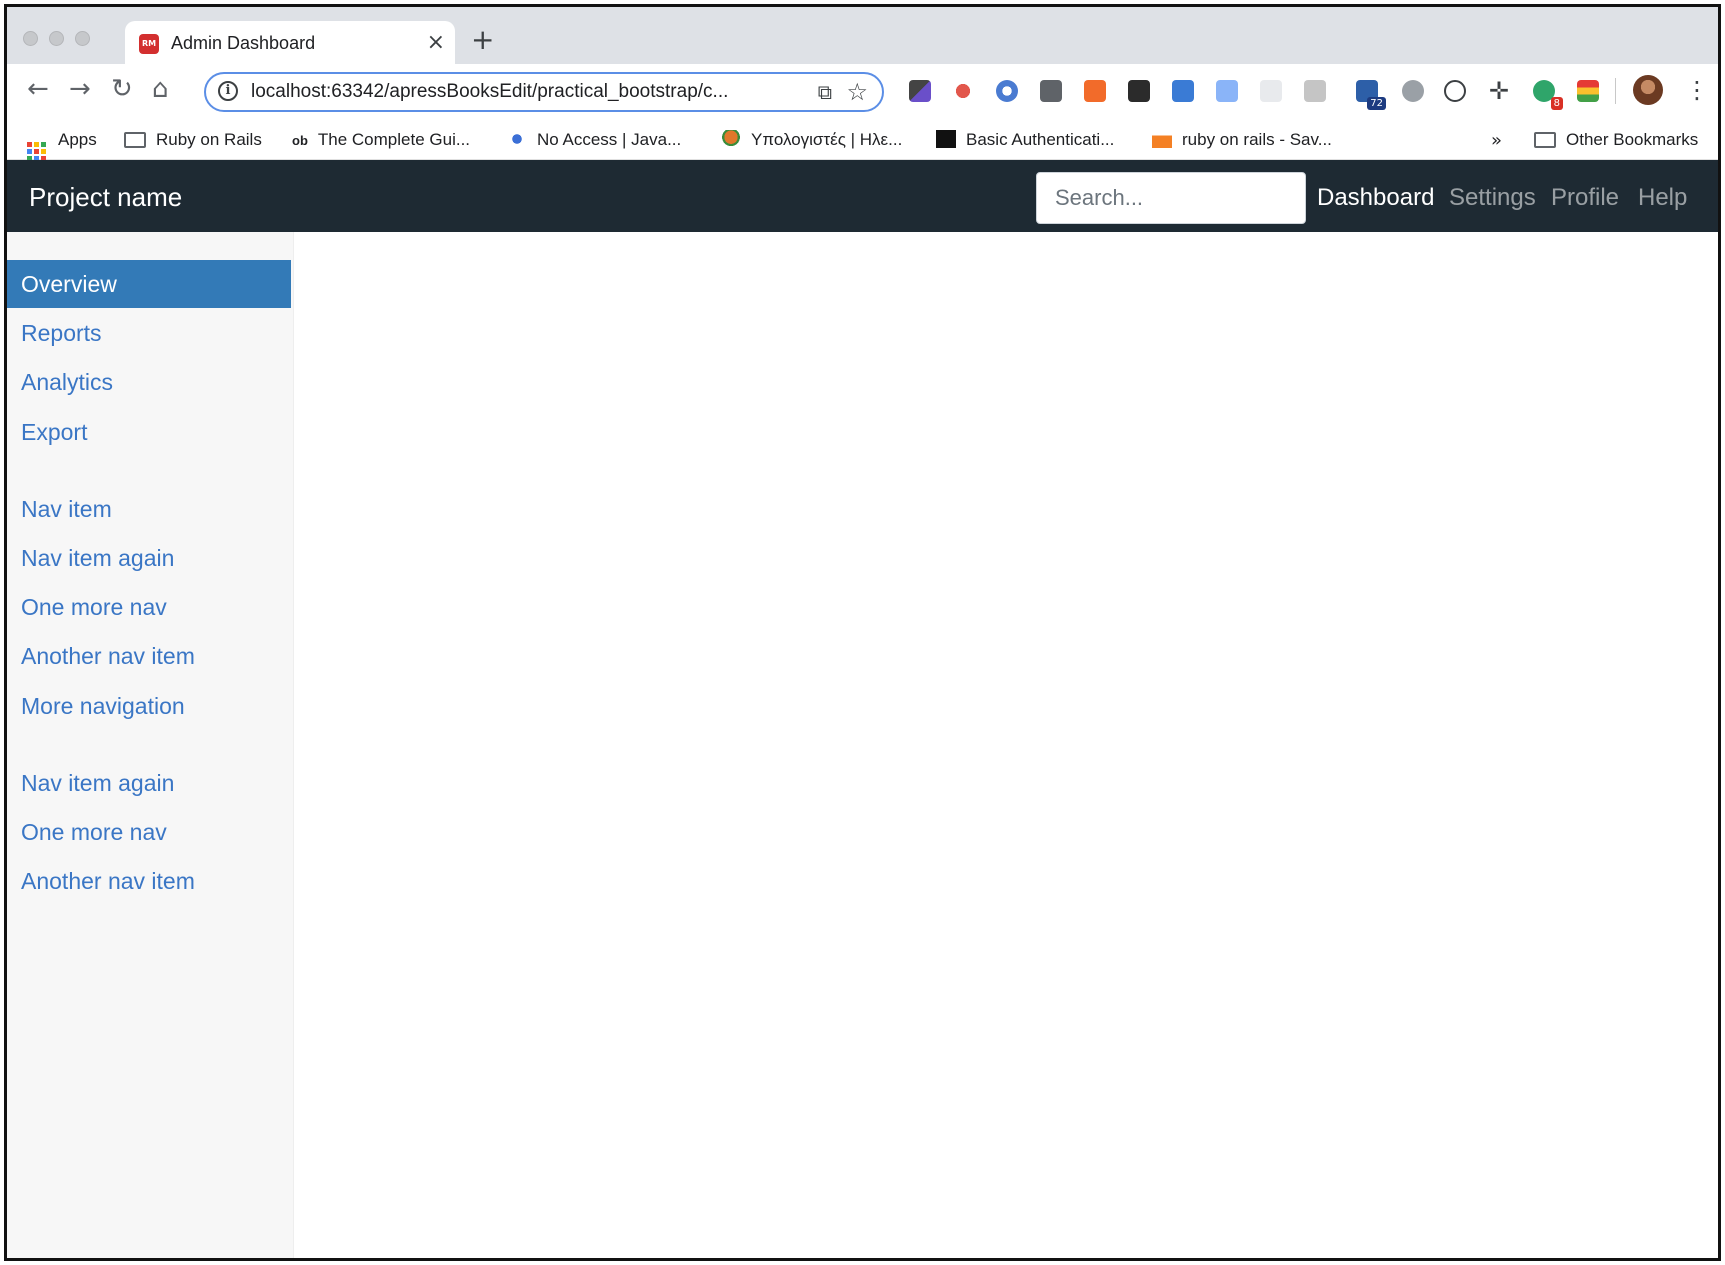  What do you see at coordinates (149, 656) in the screenshot?
I see `sidebar-item-another-nav-item: Another nav item` at bounding box center [149, 656].